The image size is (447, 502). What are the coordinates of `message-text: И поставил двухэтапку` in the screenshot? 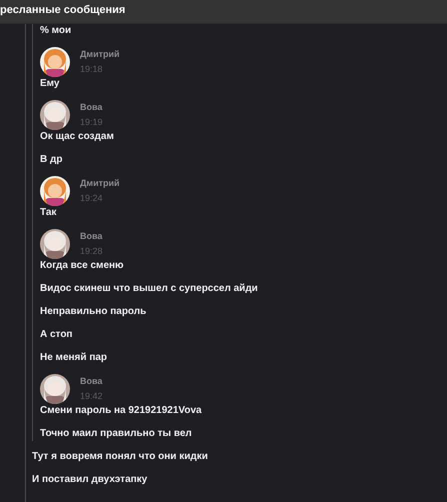 It's located at (90, 480).